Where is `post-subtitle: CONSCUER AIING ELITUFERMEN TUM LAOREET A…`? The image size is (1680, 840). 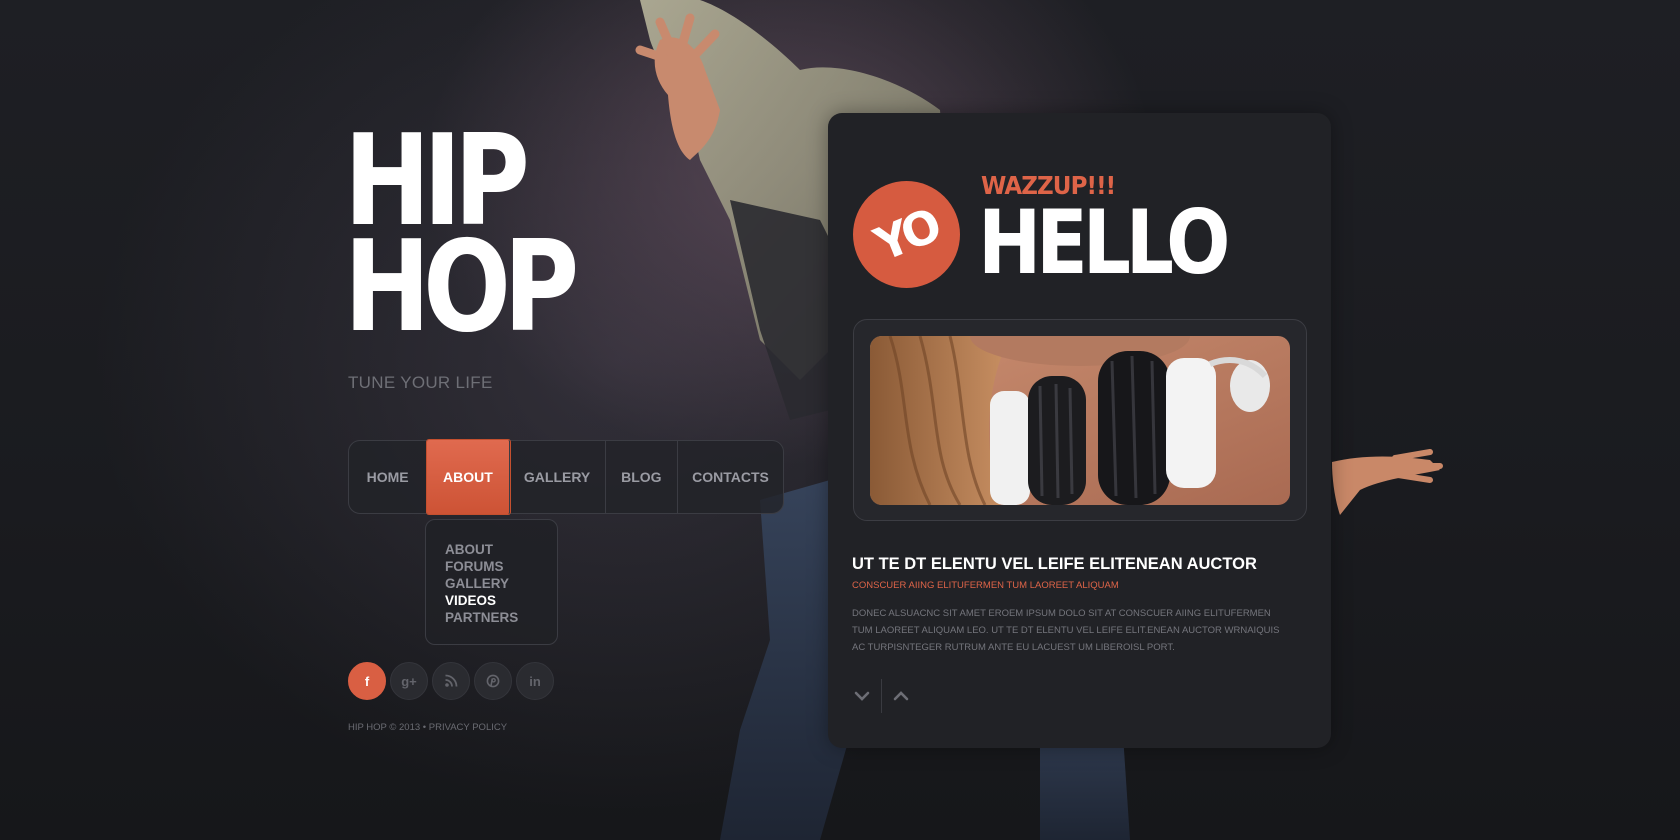
post-subtitle: CONSCUER AIING ELITUFERMEN TUM LAOREET A… is located at coordinates (985, 585).